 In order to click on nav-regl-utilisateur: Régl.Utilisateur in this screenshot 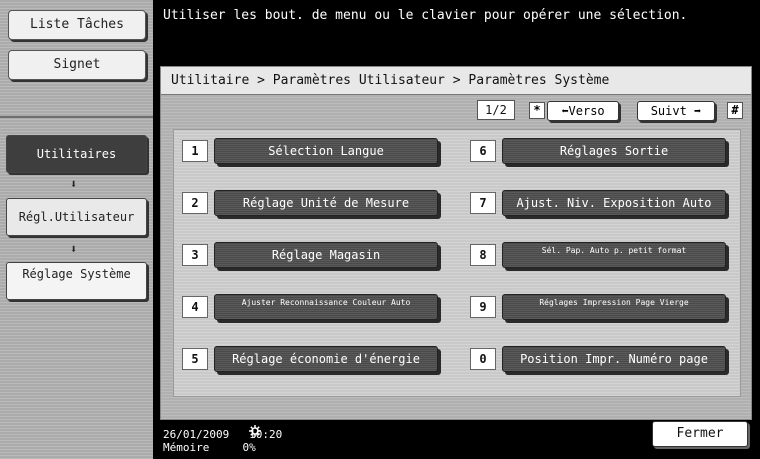, I will do `click(76, 217)`.